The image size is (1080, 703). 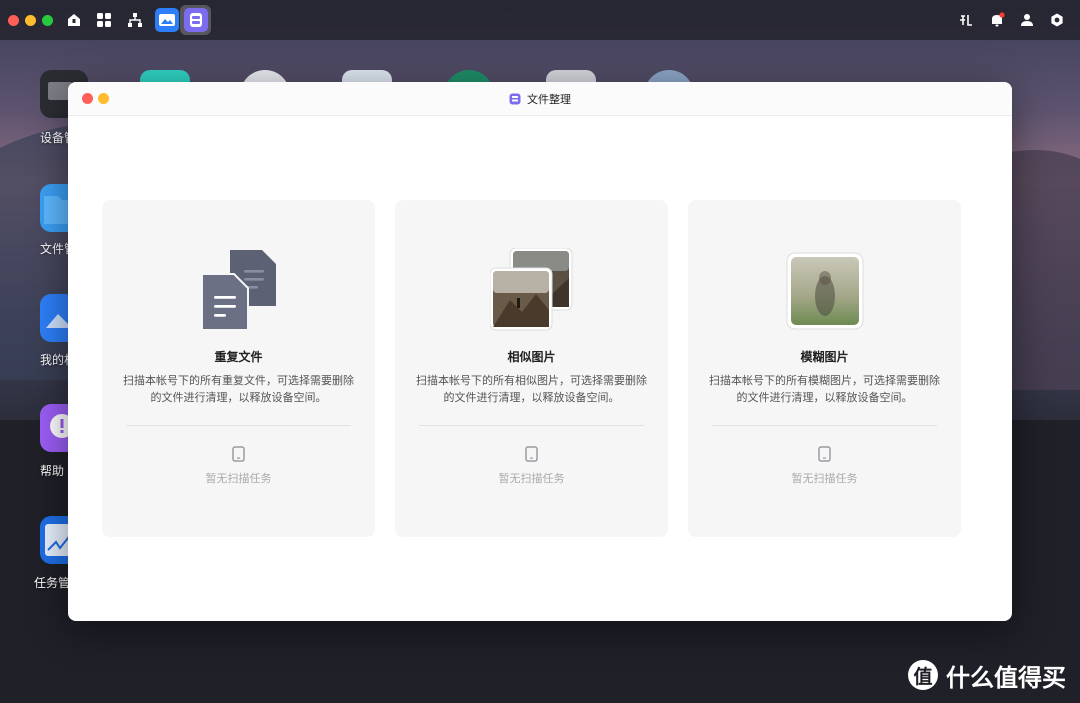 What do you see at coordinates (966, 20) in the screenshot?
I see `language-icon` at bounding box center [966, 20].